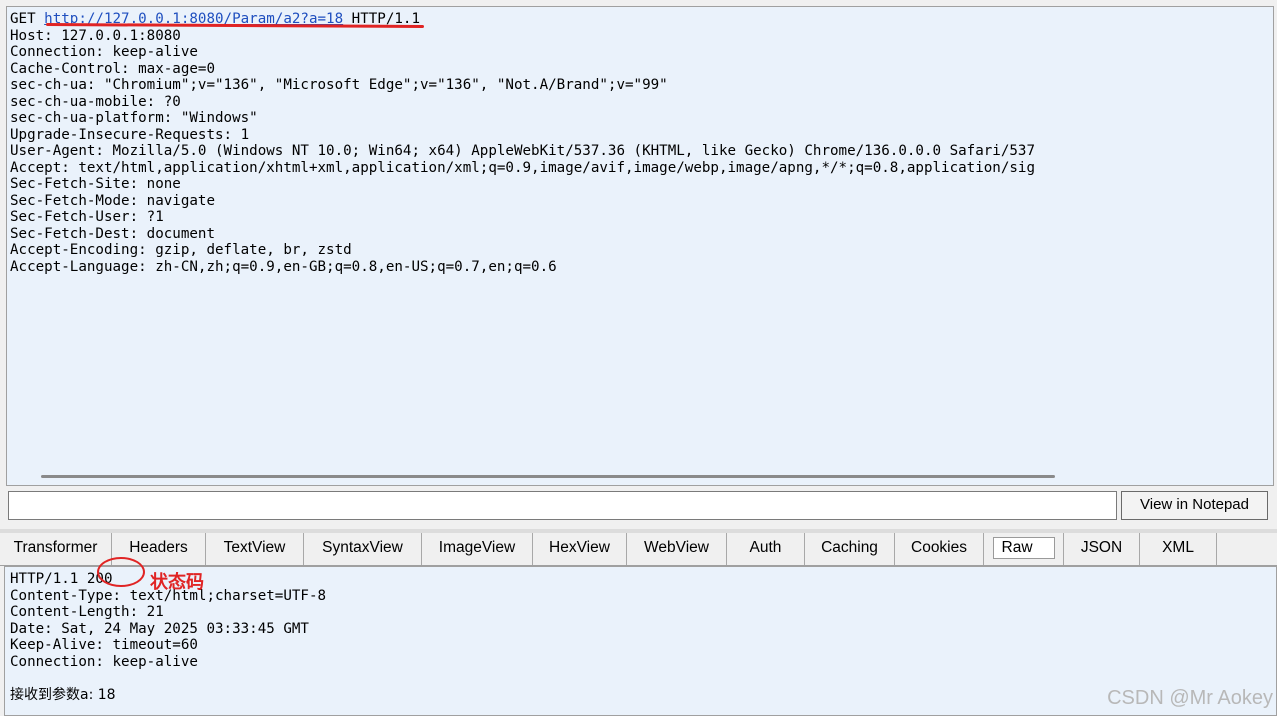  I want to click on request-header-line: Sec-Fetch-User: ?1, so click(87, 217).